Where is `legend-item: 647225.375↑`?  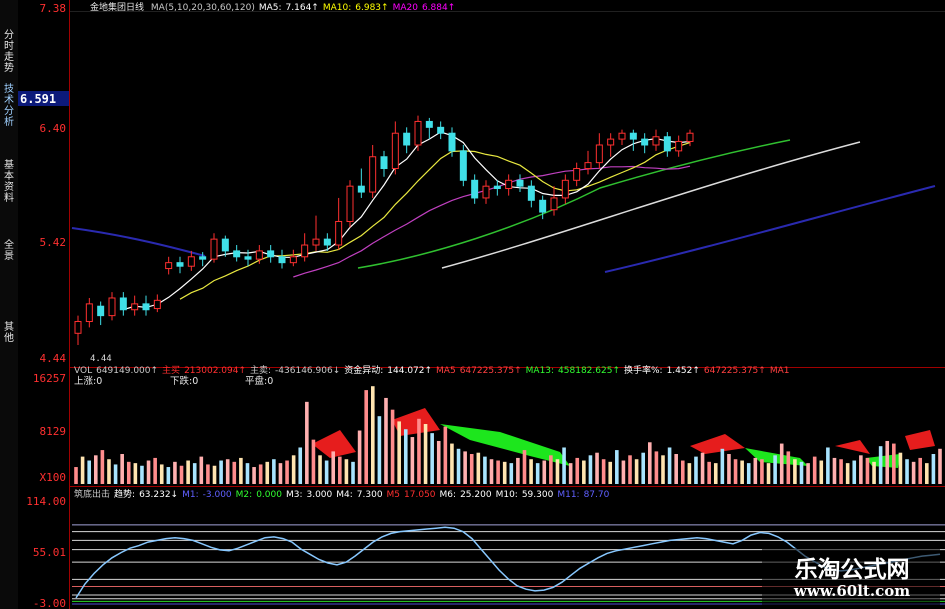
legend-item: 647225.375↑ is located at coordinates (735, 371).